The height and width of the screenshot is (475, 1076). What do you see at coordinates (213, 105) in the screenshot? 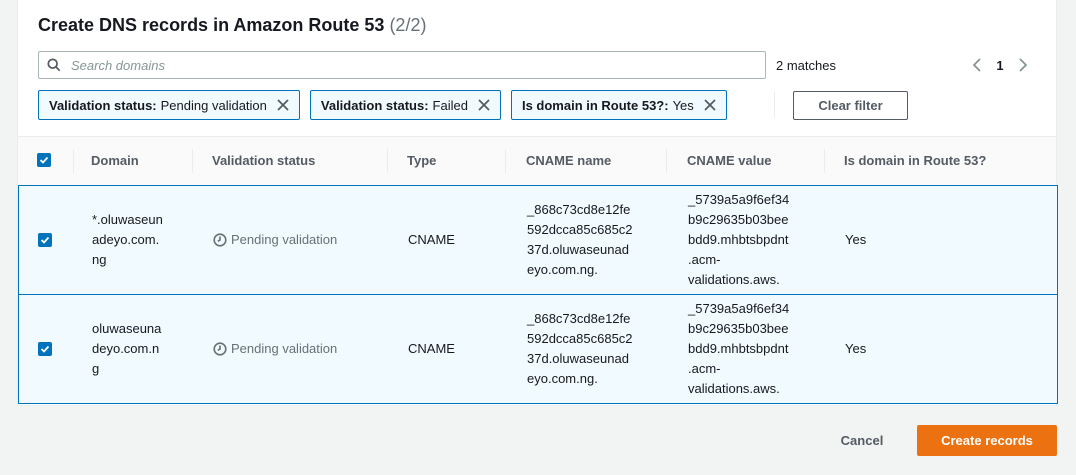
I see `filter-token-value: Pending validation` at bounding box center [213, 105].